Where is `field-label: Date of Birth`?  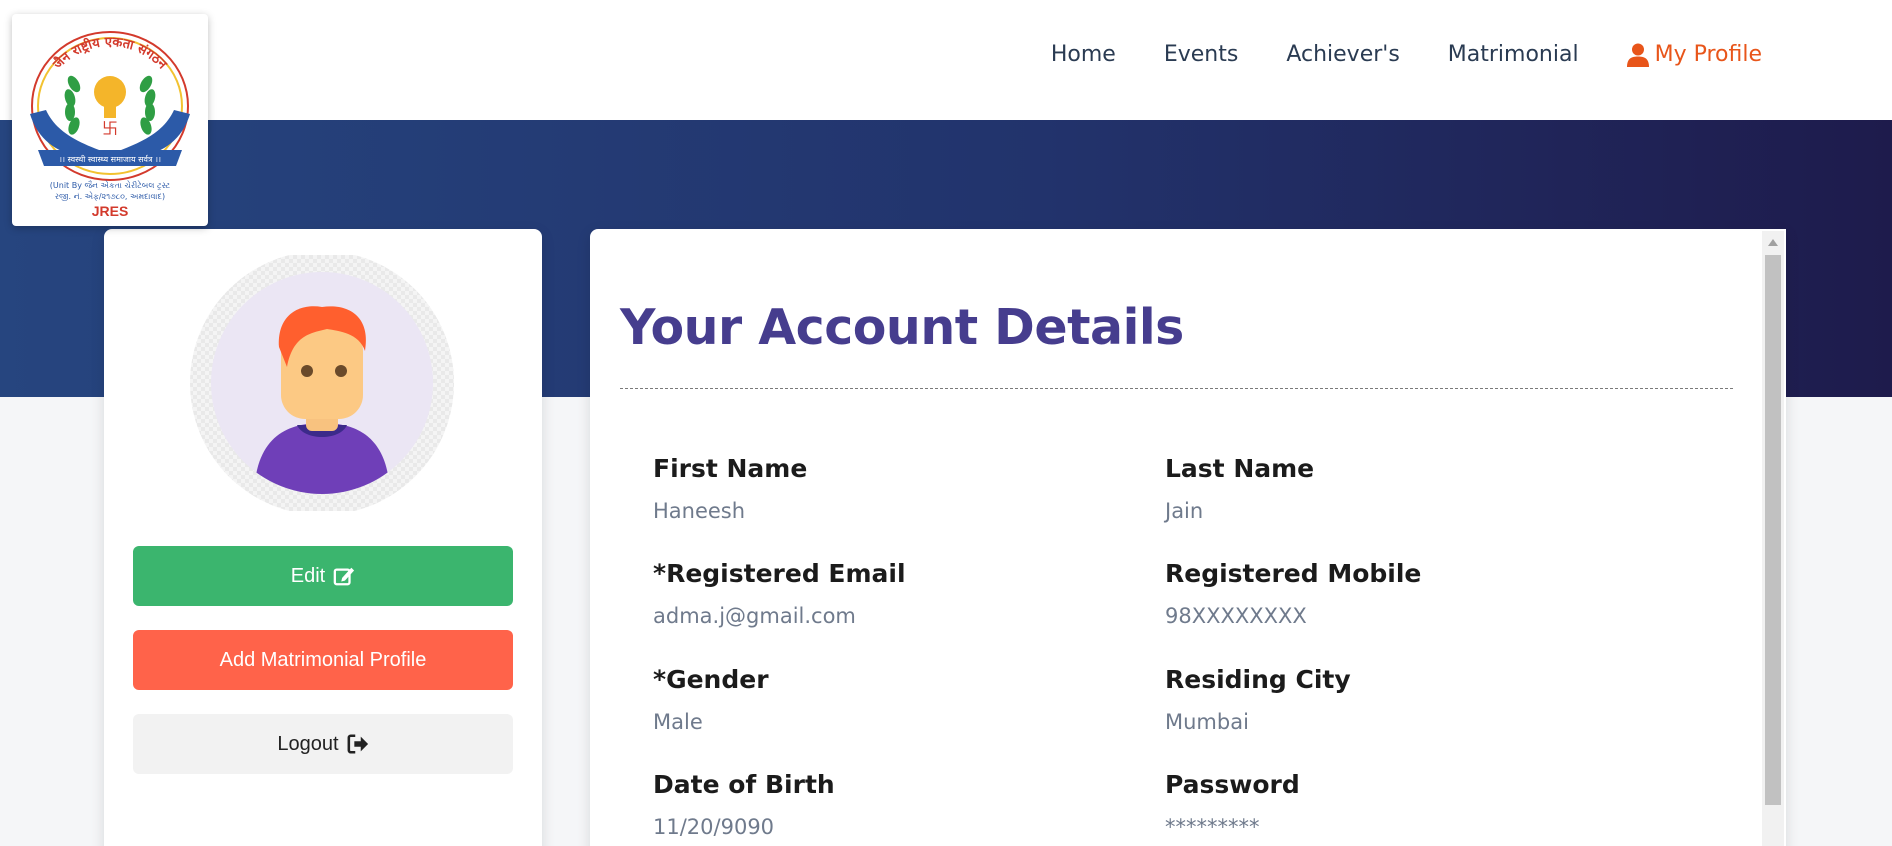 field-label: Date of Birth is located at coordinates (744, 784).